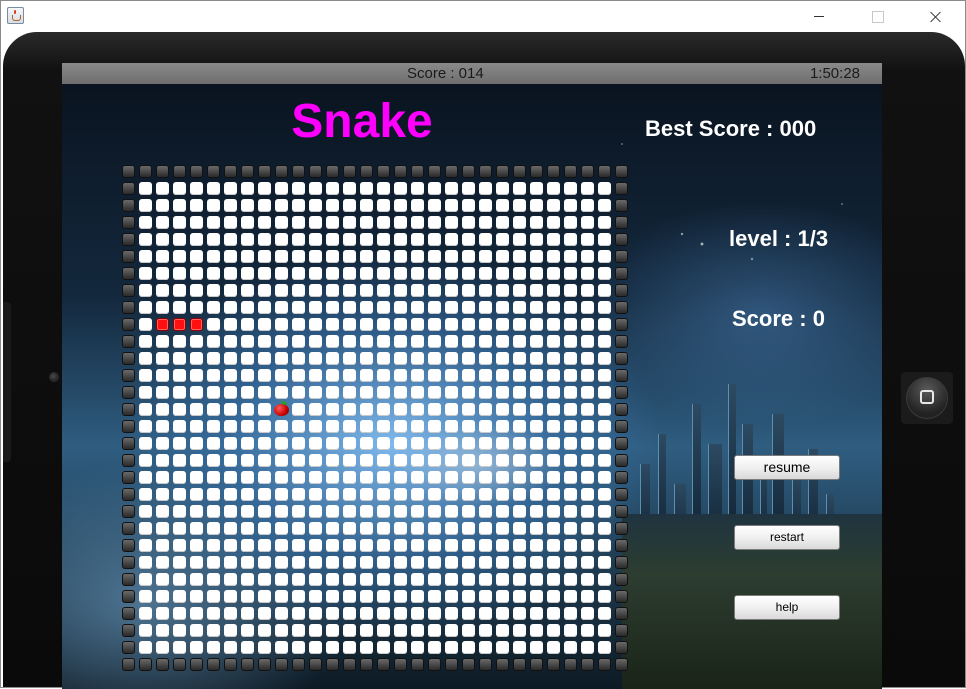  Describe the element at coordinates (787, 607) in the screenshot. I see `help-button: help` at that location.